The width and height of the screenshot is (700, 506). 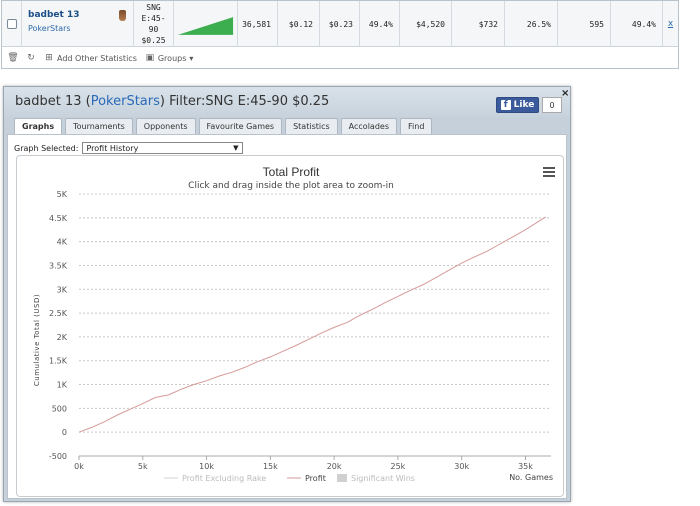 I want to click on close-icon: ×, so click(x=565, y=93).